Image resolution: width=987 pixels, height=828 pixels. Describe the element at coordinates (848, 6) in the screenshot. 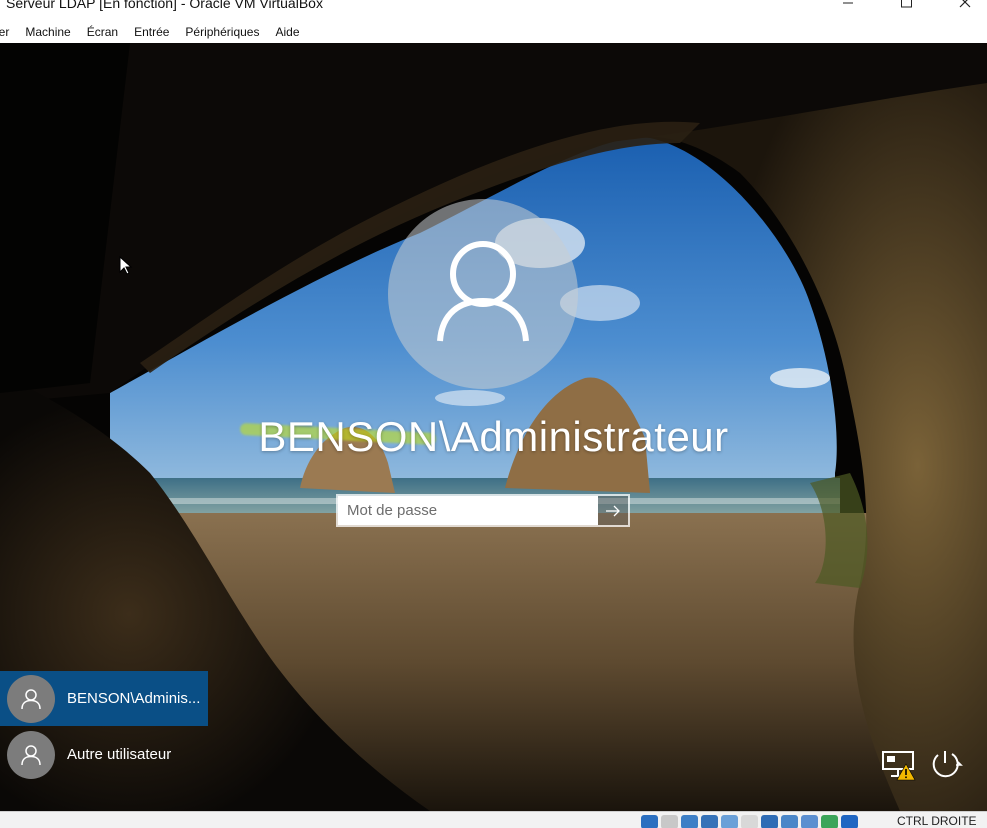

I see `minimize-button` at that location.